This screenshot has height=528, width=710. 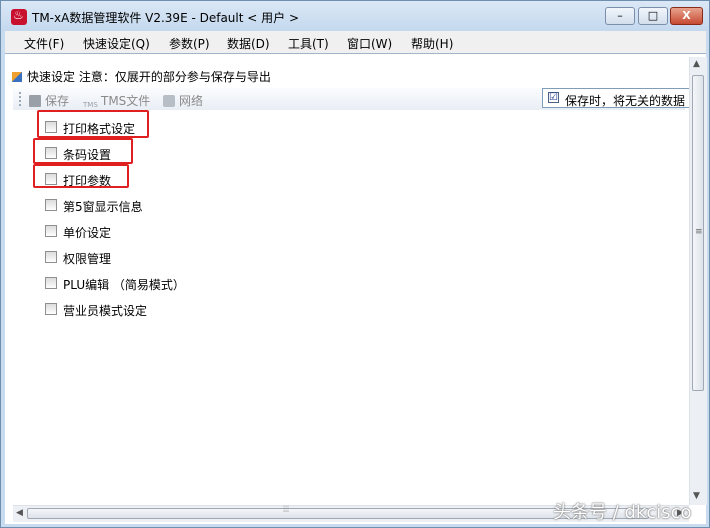 What do you see at coordinates (105, 311) in the screenshot?
I see `option-label: 营业员模式设定` at bounding box center [105, 311].